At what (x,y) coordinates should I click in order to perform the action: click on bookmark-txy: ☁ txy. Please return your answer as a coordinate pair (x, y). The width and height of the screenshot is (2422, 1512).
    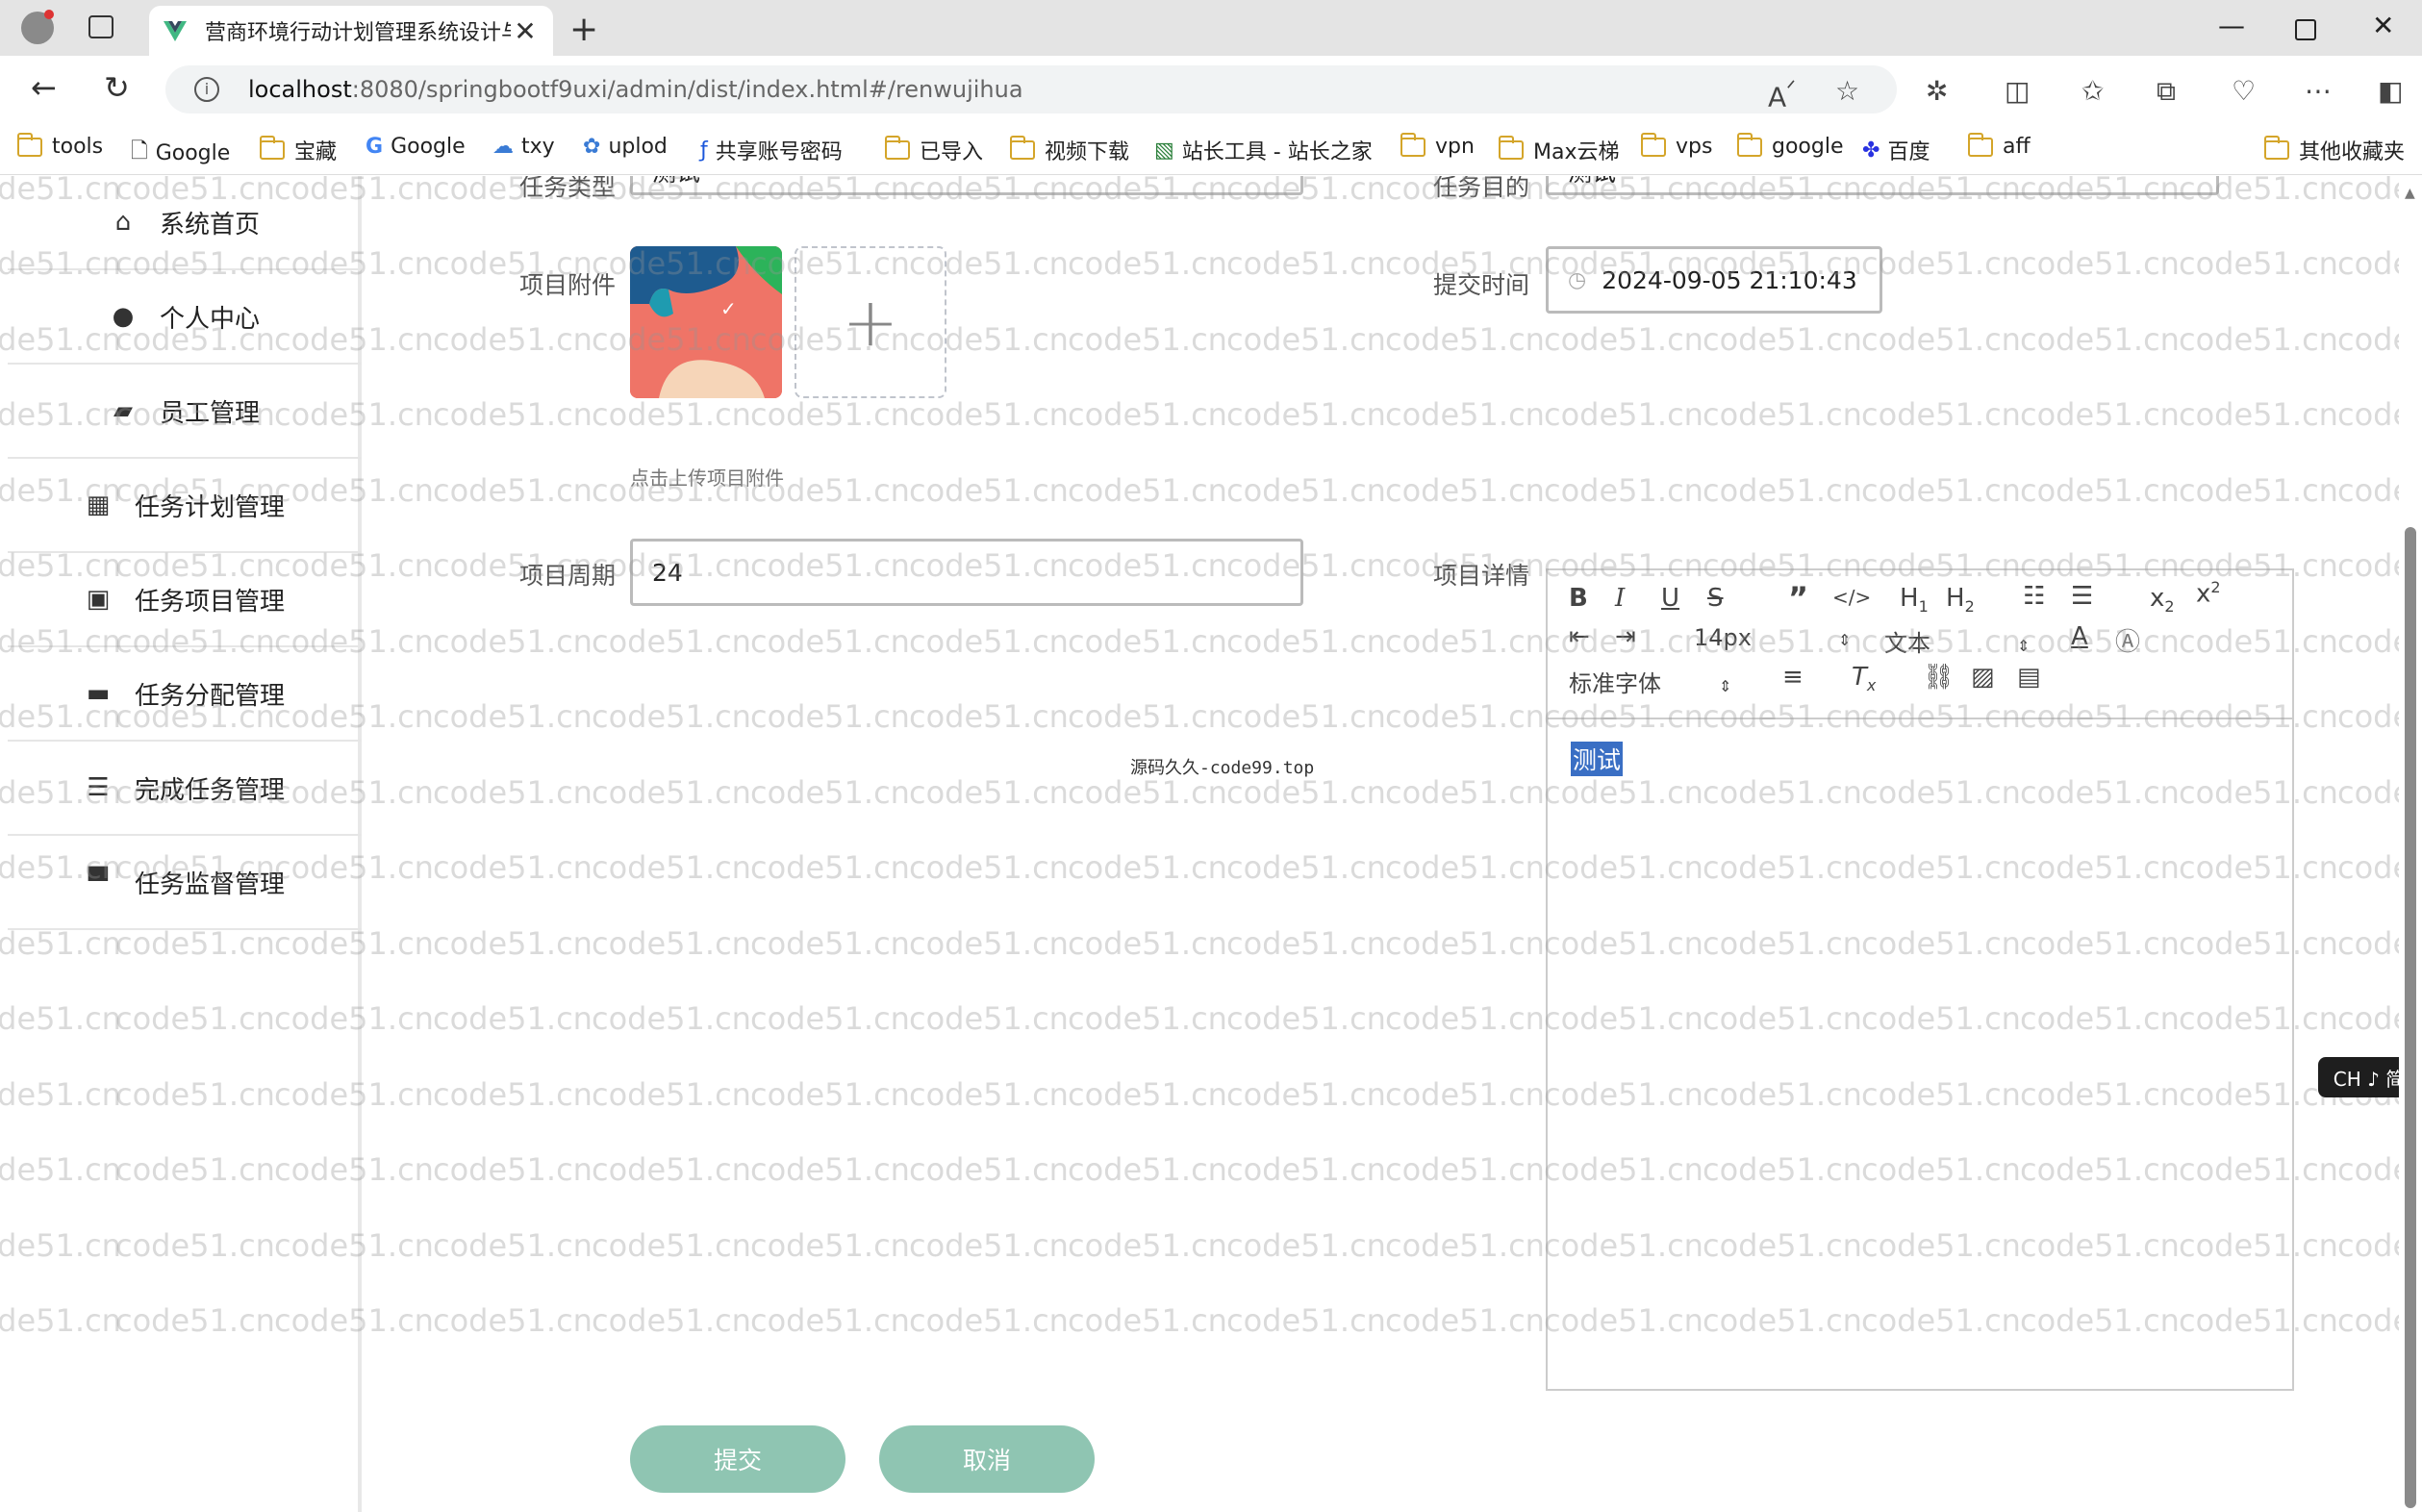
    Looking at the image, I should click on (523, 147).